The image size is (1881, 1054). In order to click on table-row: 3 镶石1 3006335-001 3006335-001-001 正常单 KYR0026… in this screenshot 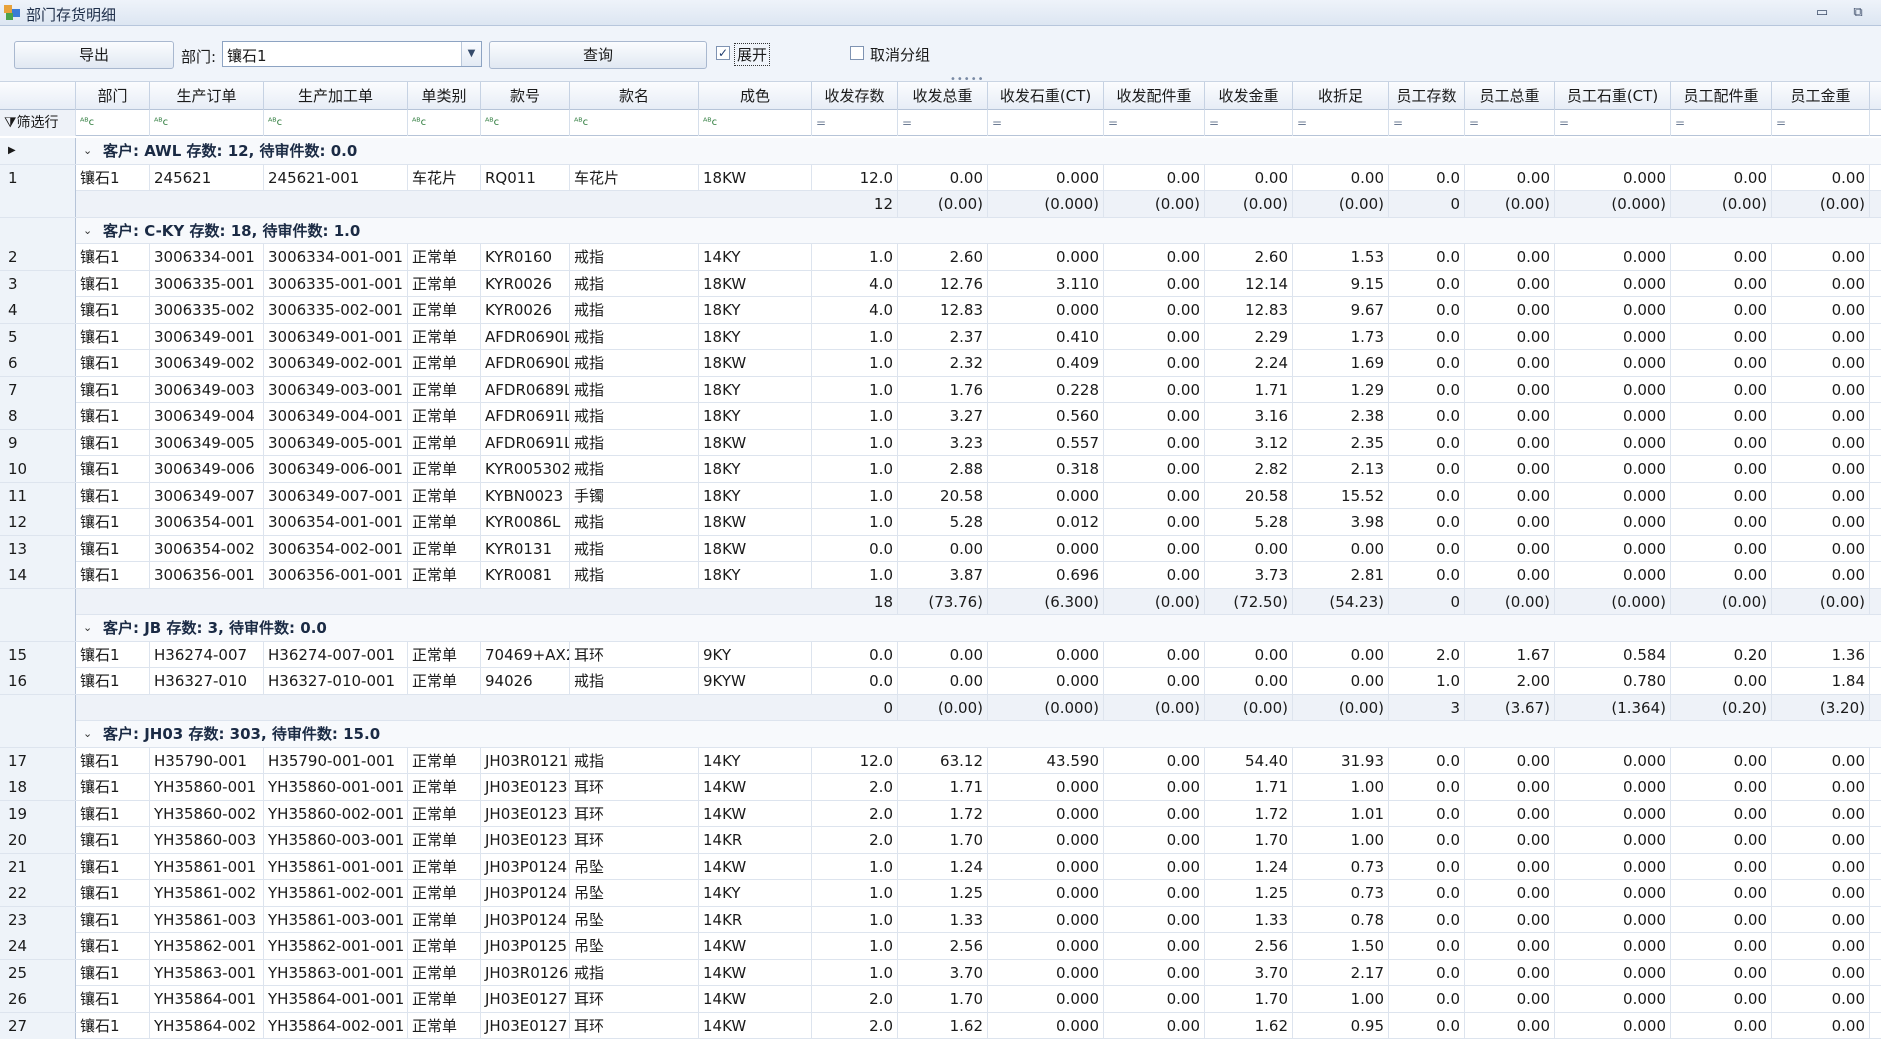, I will do `click(940, 283)`.